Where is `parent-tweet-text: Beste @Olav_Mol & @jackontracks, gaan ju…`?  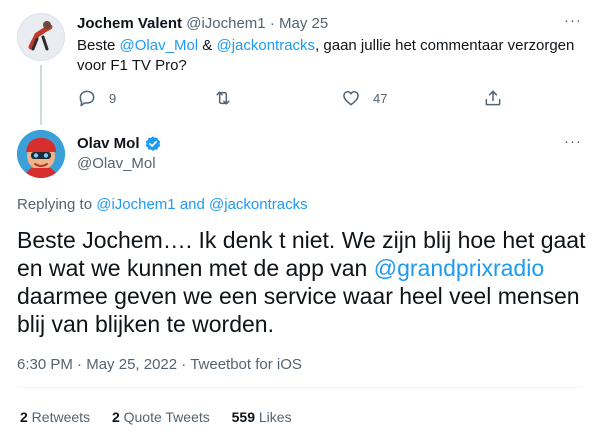 parent-tweet-text: Beste @Olav_Mol & @jackontracks, gaan ju… is located at coordinates (332, 56).